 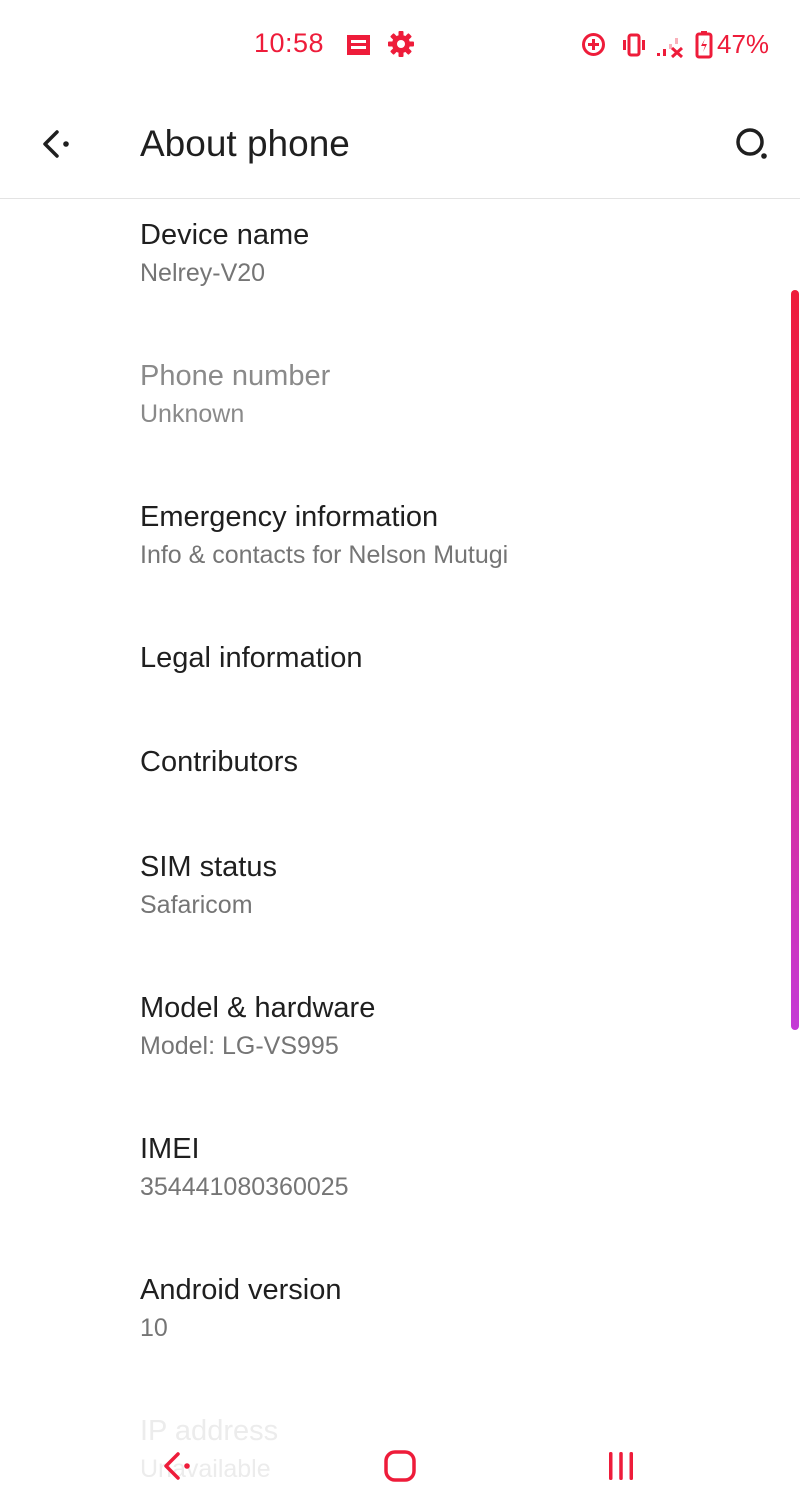 What do you see at coordinates (258, 1008) in the screenshot?
I see `item-title: Model & hardware` at bounding box center [258, 1008].